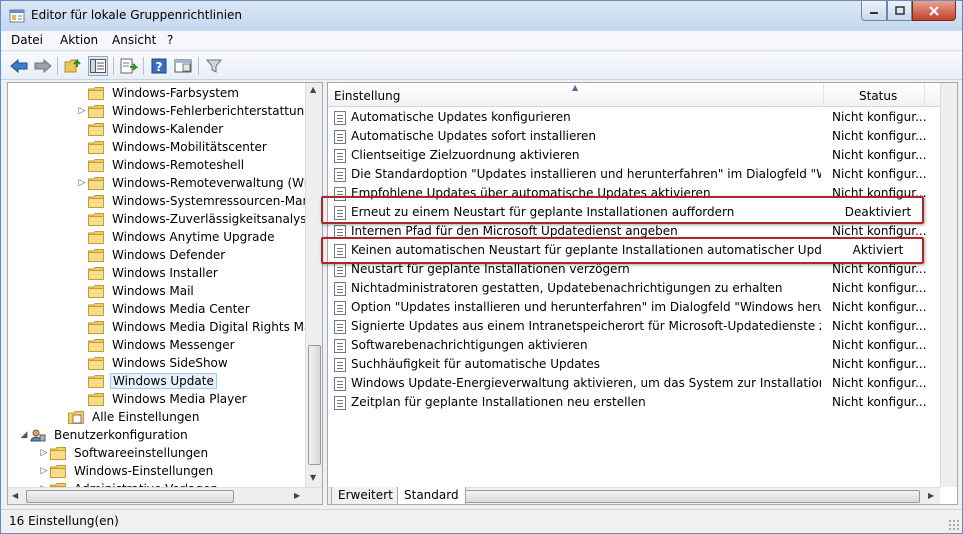 This screenshot has width=963, height=534. What do you see at coordinates (365, 496) in the screenshot?
I see `tab-extended: Erweitert` at bounding box center [365, 496].